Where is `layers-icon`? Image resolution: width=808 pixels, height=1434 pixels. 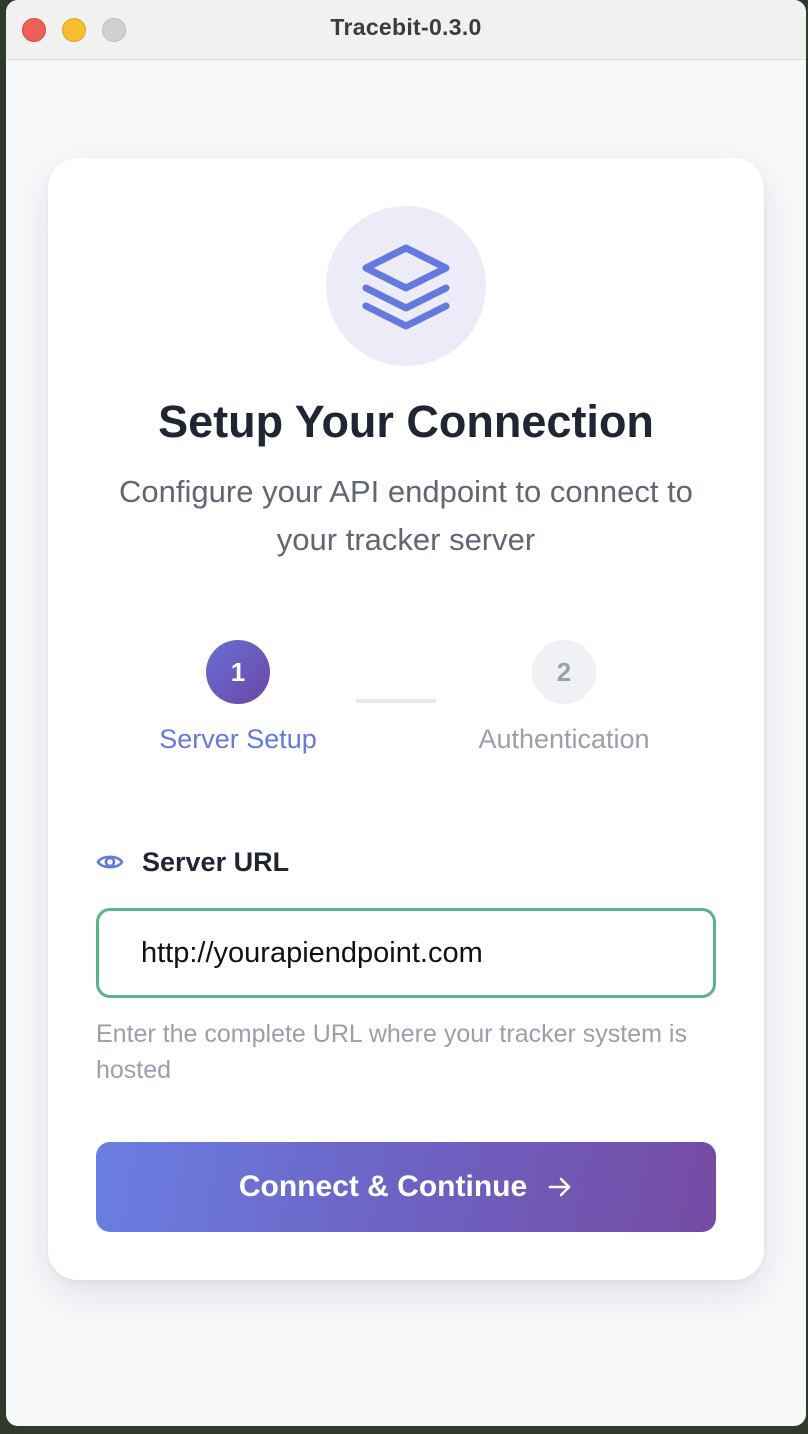 layers-icon is located at coordinates (406, 287).